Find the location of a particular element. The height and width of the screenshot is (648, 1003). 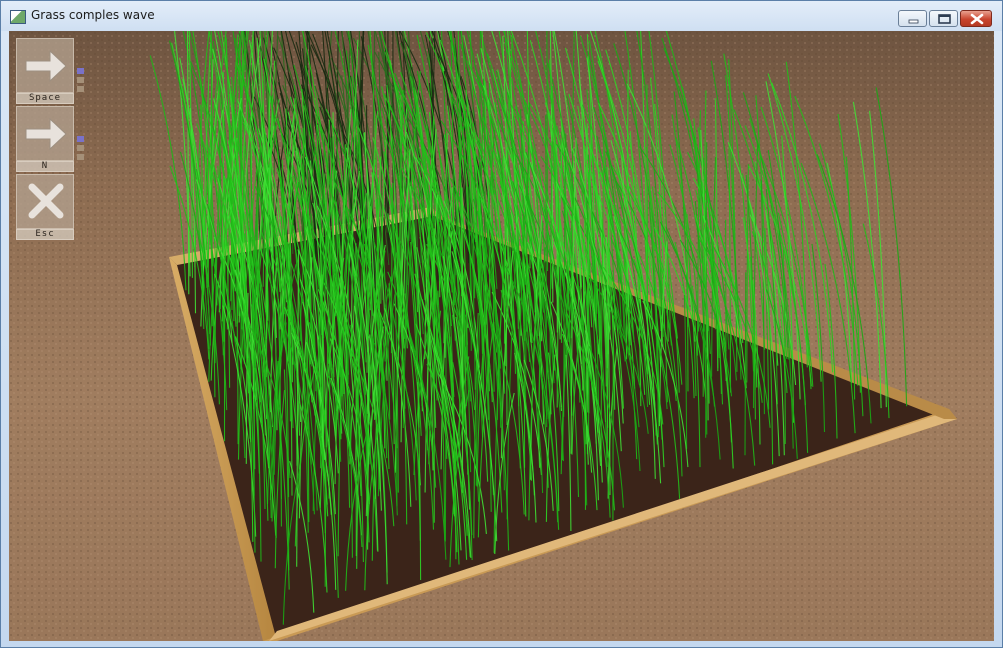

maximize-button is located at coordinates (943, 18).